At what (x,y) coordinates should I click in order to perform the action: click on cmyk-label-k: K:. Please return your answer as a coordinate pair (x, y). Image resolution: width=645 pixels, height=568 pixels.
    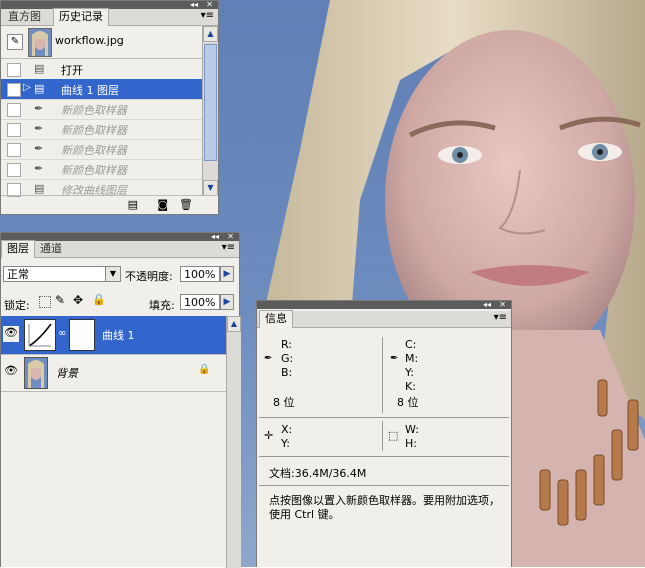
    Looking at the image, I should click on (410, 386).